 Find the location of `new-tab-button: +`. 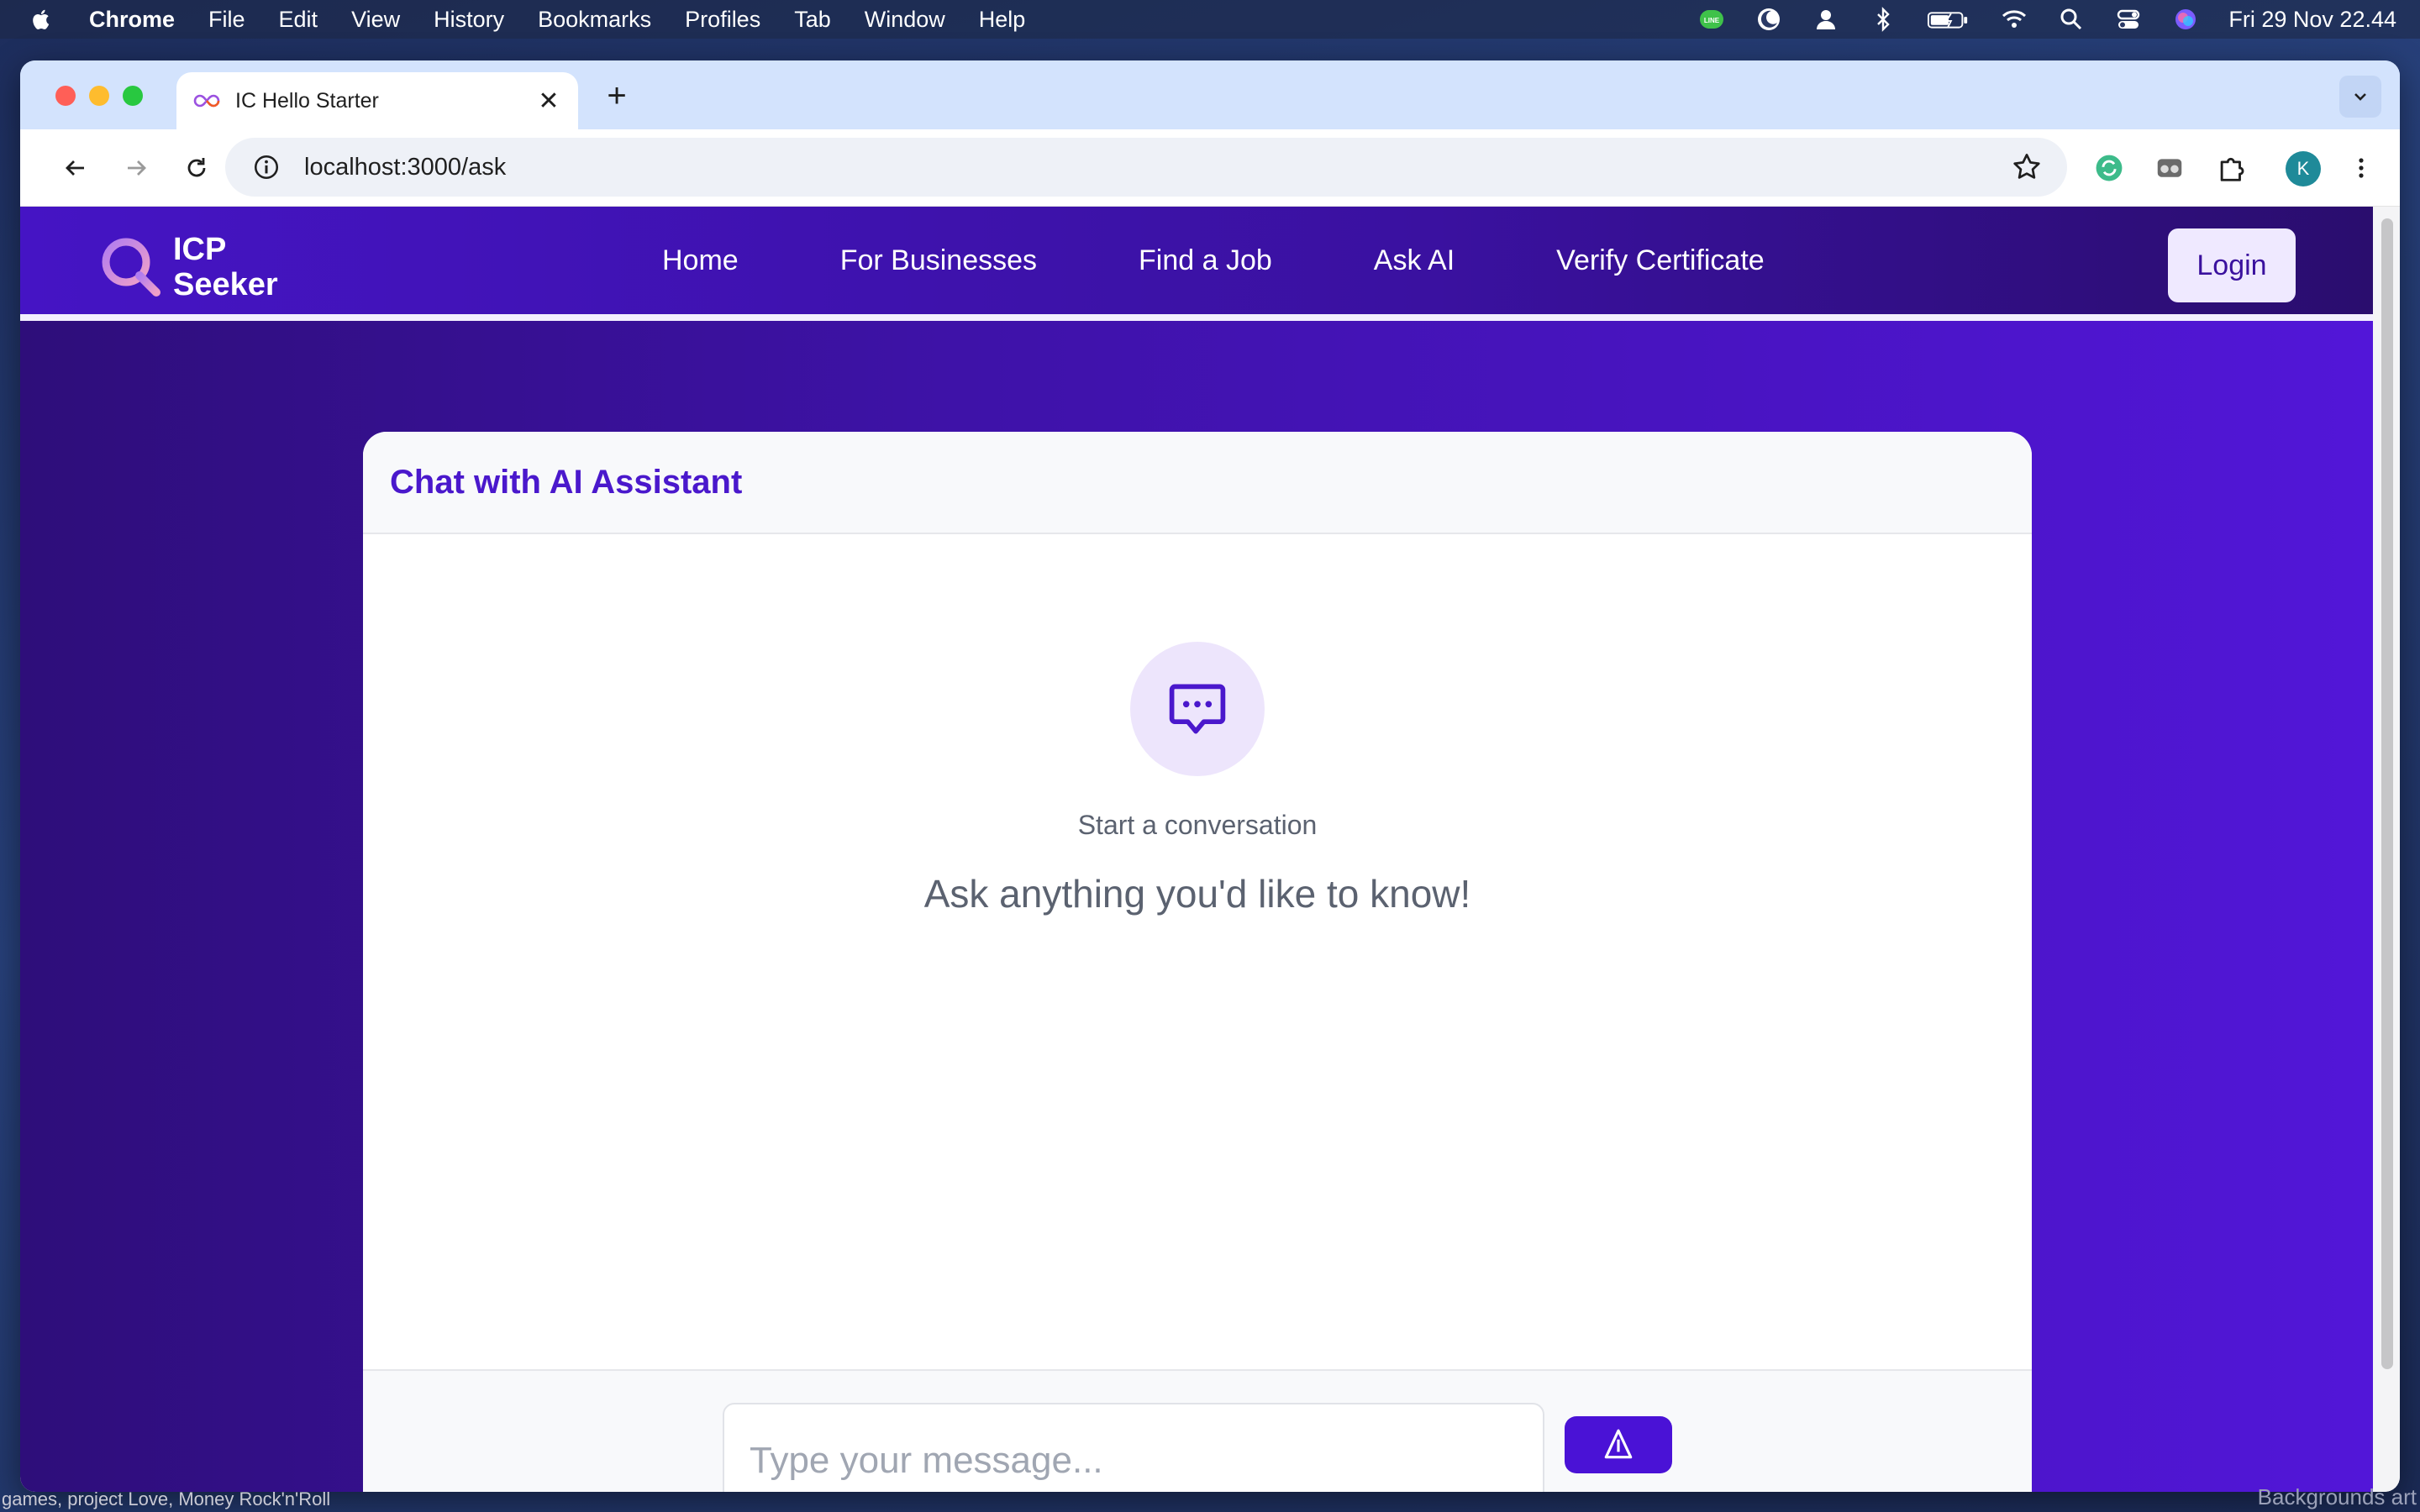

new-tab-button: + is located at coordinates (617, 96).